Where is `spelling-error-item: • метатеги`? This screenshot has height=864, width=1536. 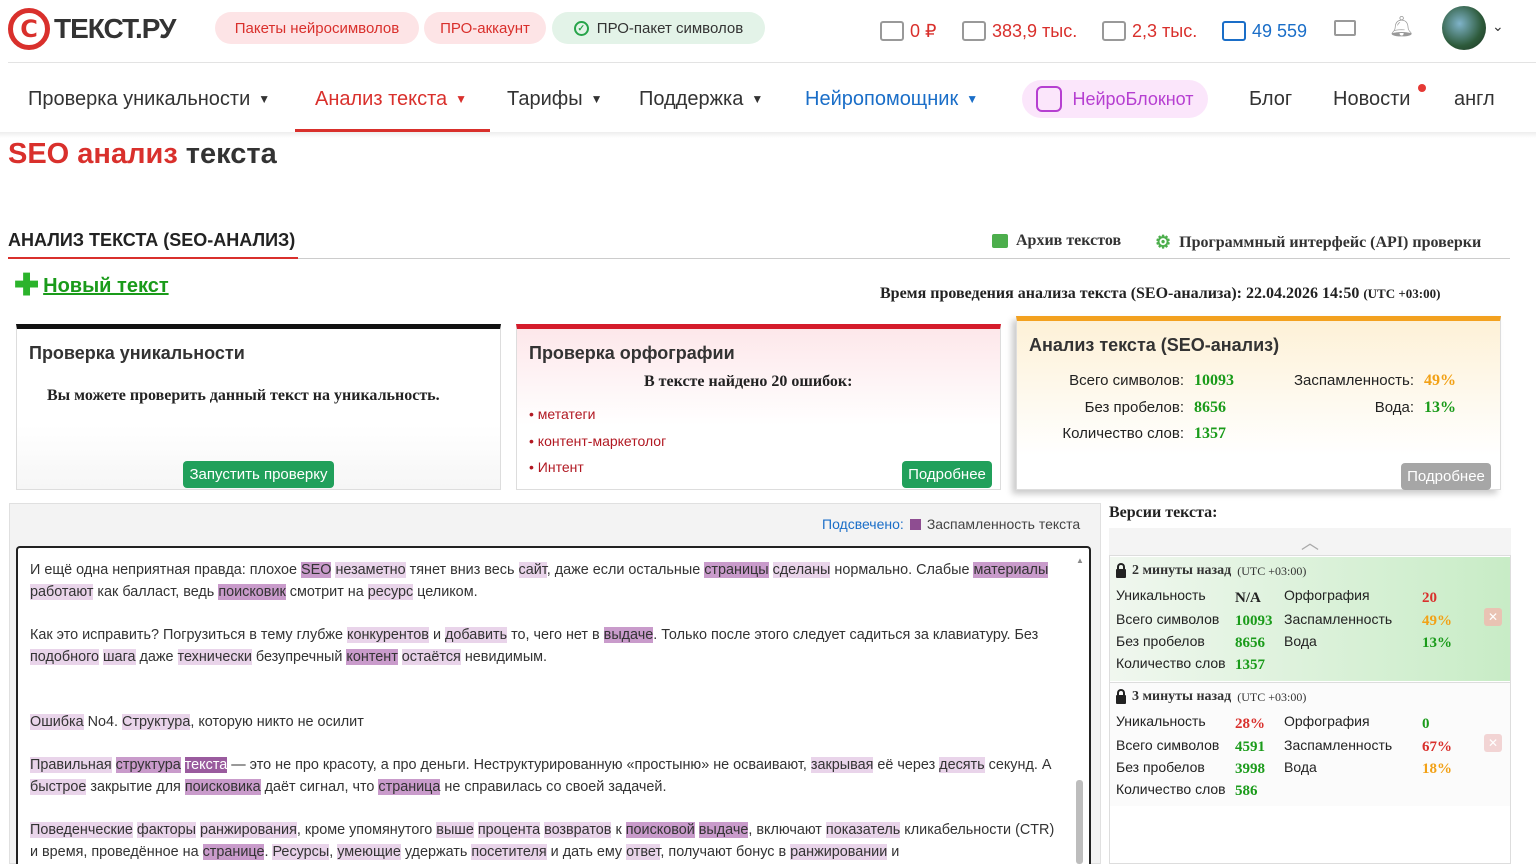 spelling-error-item: • метатеги is located at coordinates (562, 414).